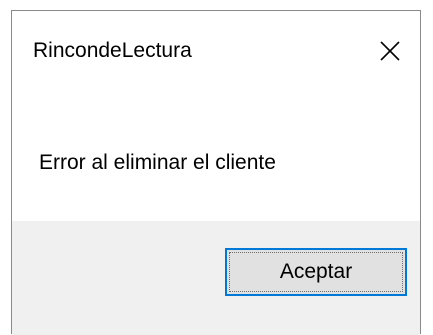 Image resolution: width=433 pixels, height=335 pixels. What do you see at coordinates (157, 162) in the screenshot?
I see `error-message: Error al eliminar el cliente` at bounding box center [157, 162].